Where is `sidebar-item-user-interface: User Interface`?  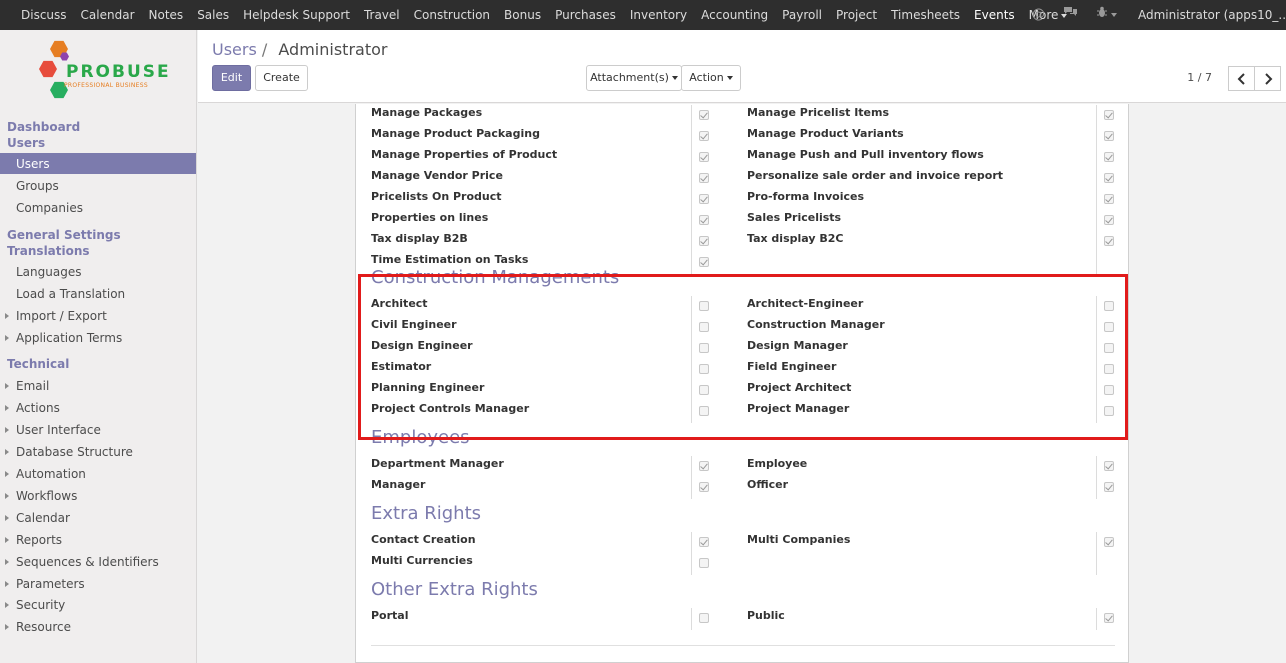
sidebar-item-user-interface: User Interface is located at coordinates (53, 430).